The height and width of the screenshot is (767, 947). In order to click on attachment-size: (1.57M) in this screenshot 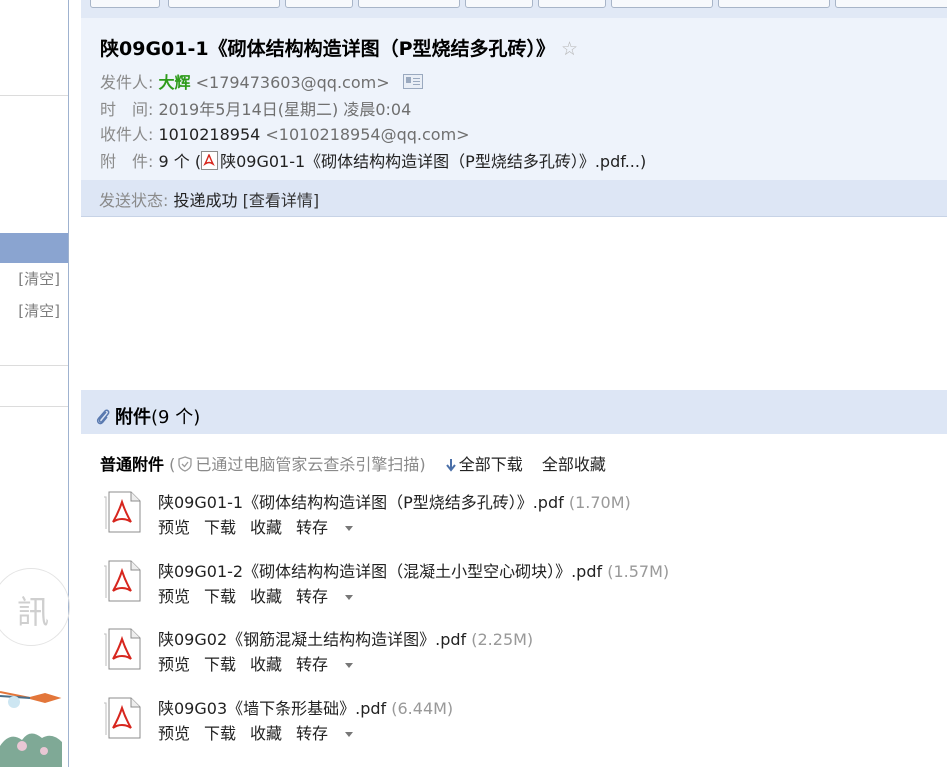, I will do `click(638, 571)`.